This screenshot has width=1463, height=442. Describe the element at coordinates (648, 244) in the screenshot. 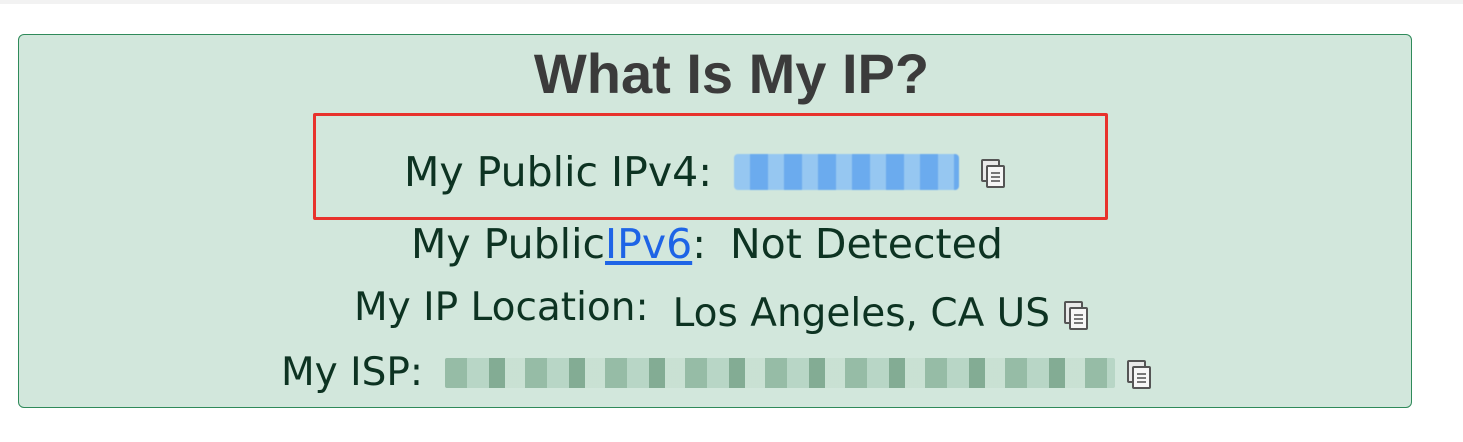

I see `ipv6-link: IPv6` at that location.